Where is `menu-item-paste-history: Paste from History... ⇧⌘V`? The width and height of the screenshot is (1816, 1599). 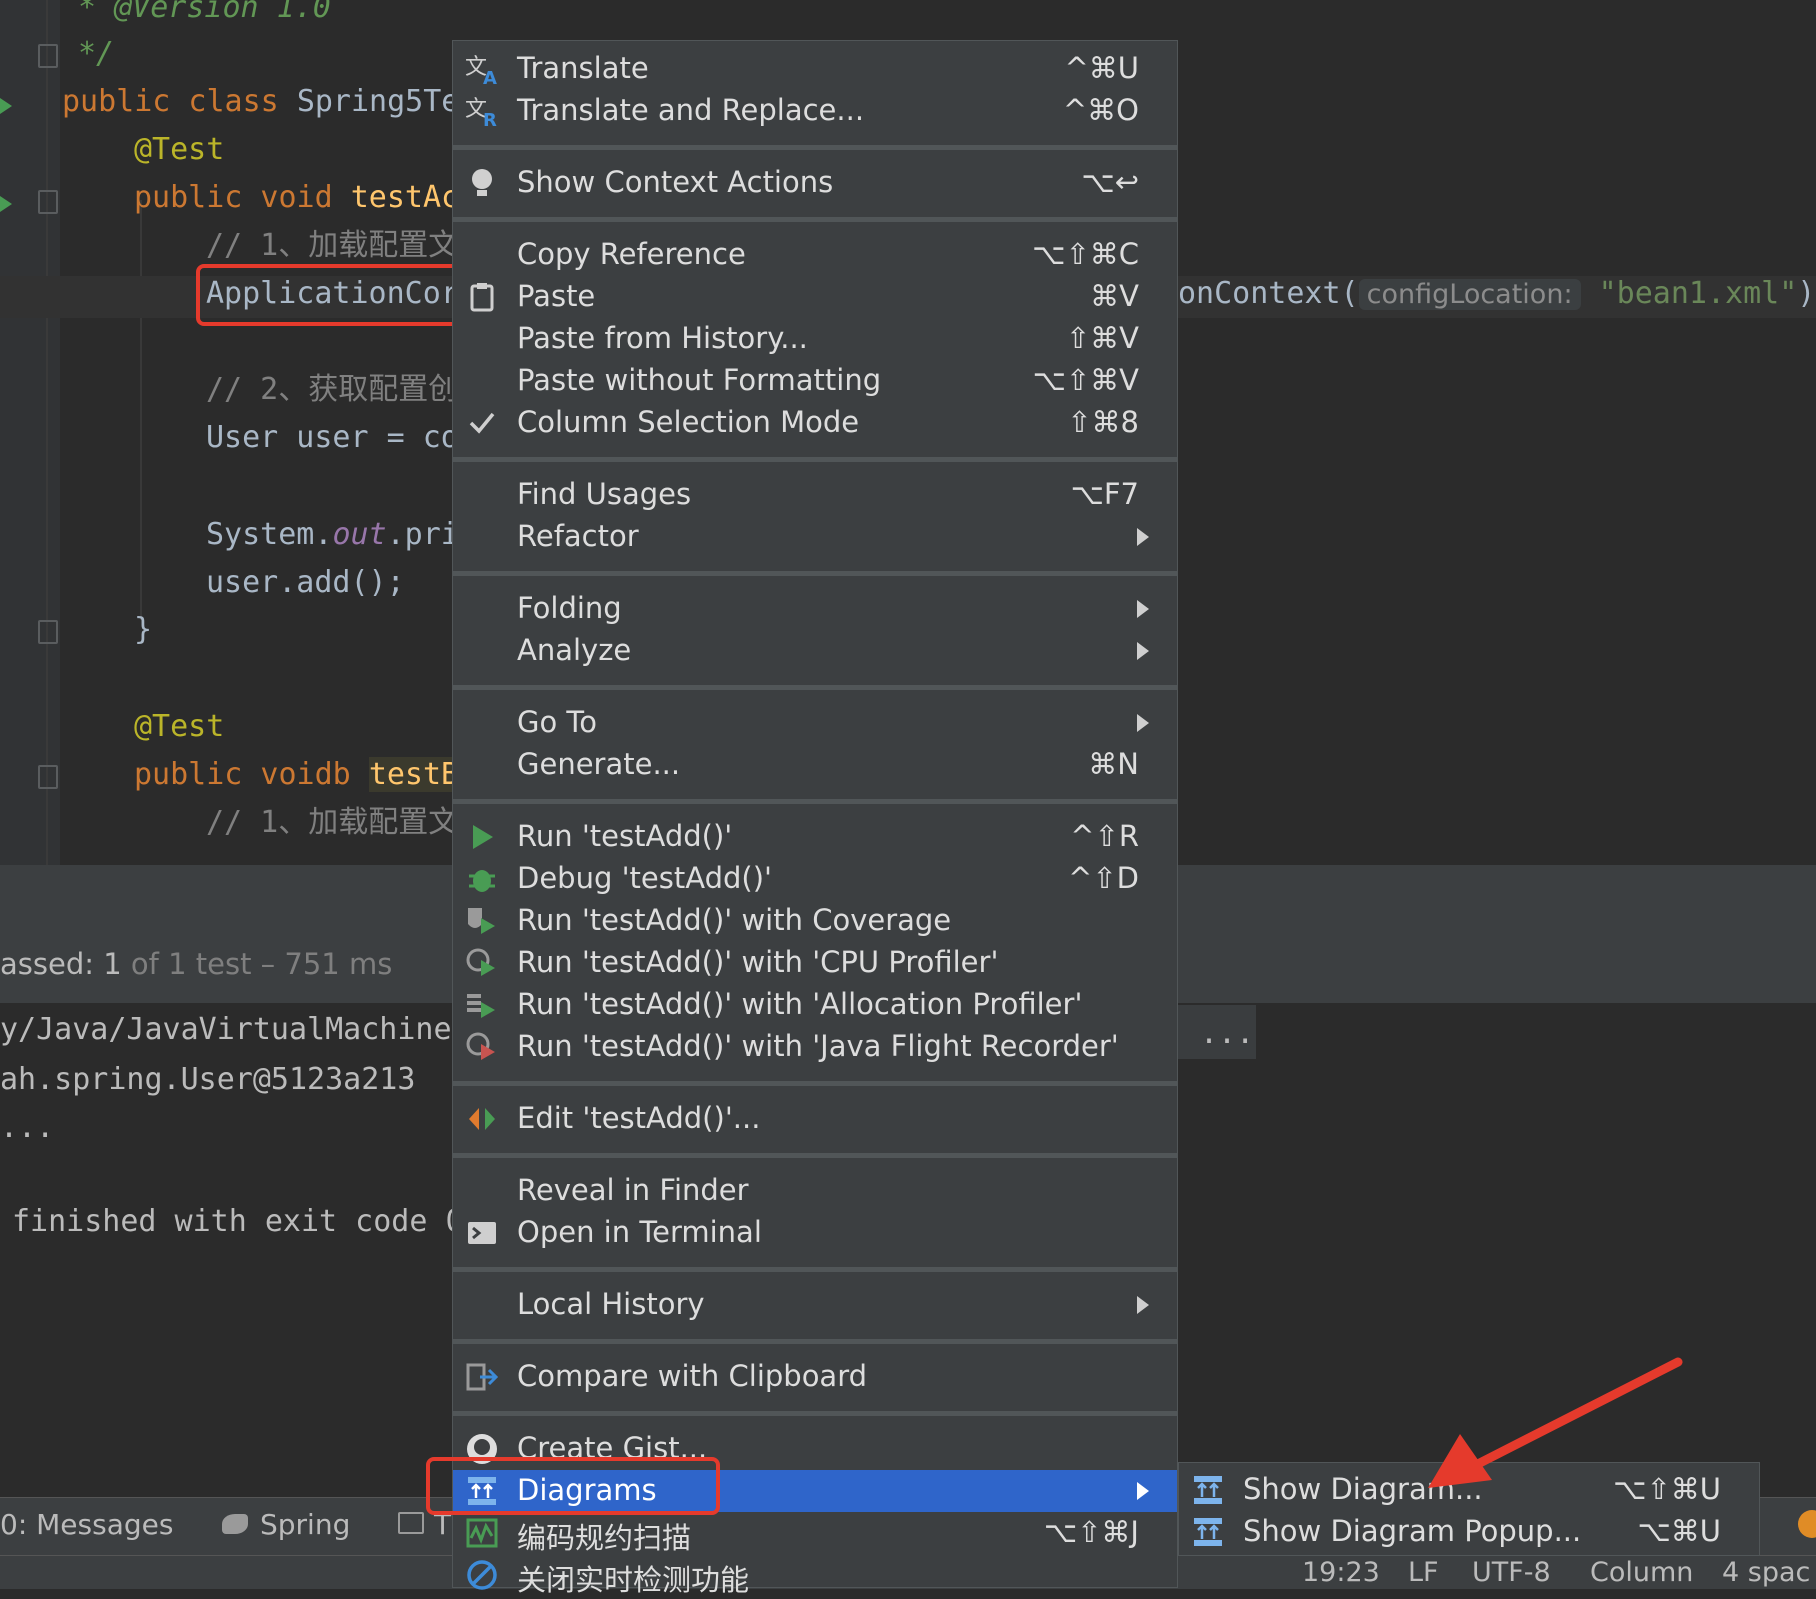 menu-item-paste-history: Paste from History... ⇧⌘V is located at coordinates (815, 339).